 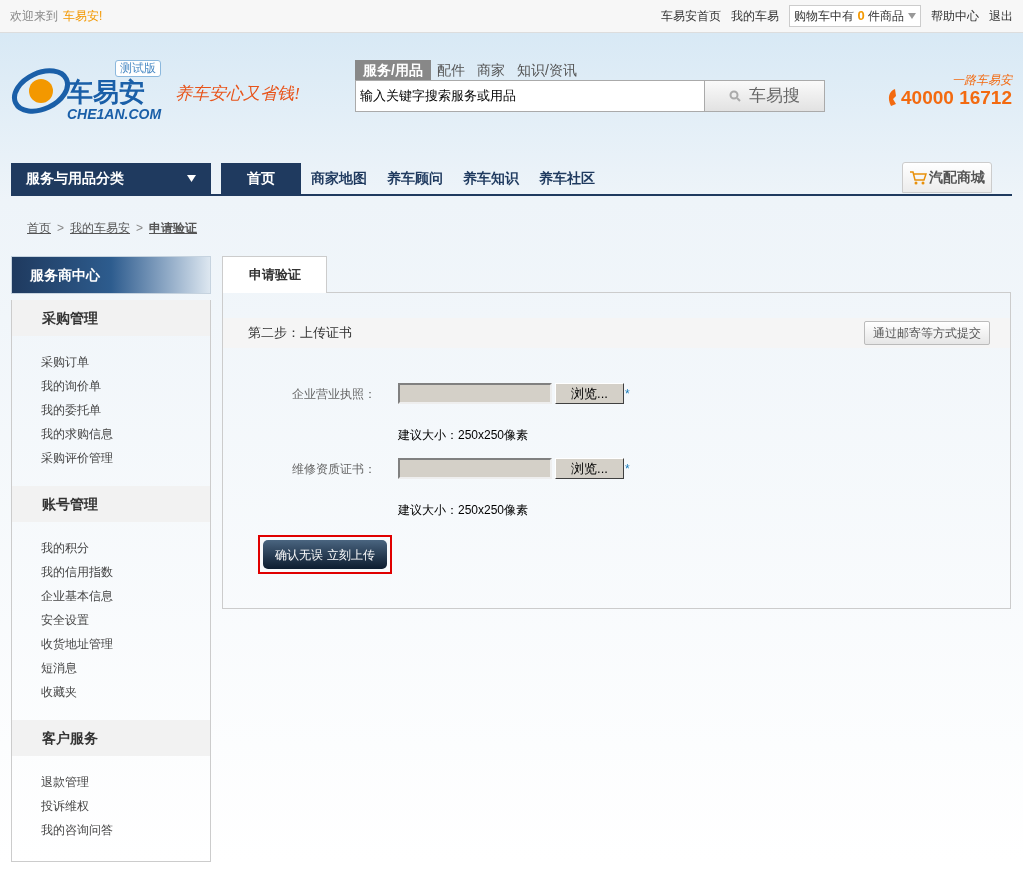 What do you see at coordinates (393, 70) in the screenshot?
I see `search-tab: 服务/用品` at bounding box center [393, 70].